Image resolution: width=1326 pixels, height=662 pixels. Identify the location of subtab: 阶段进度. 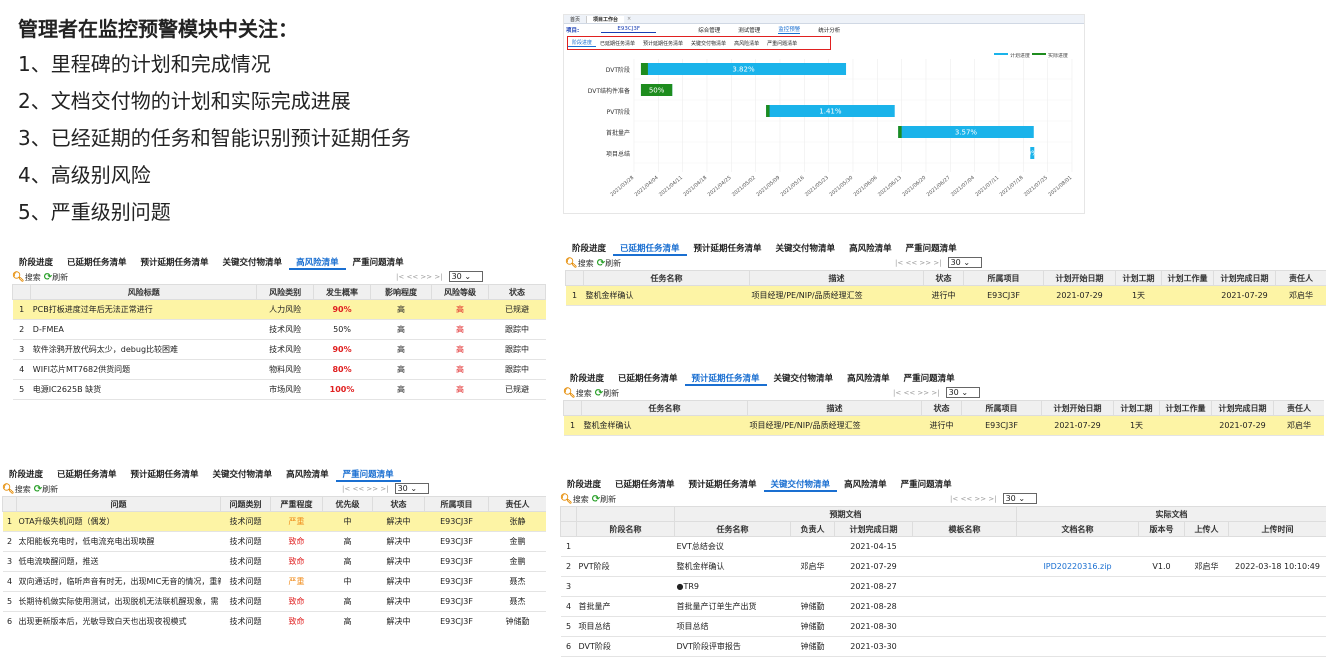
(582, 43).